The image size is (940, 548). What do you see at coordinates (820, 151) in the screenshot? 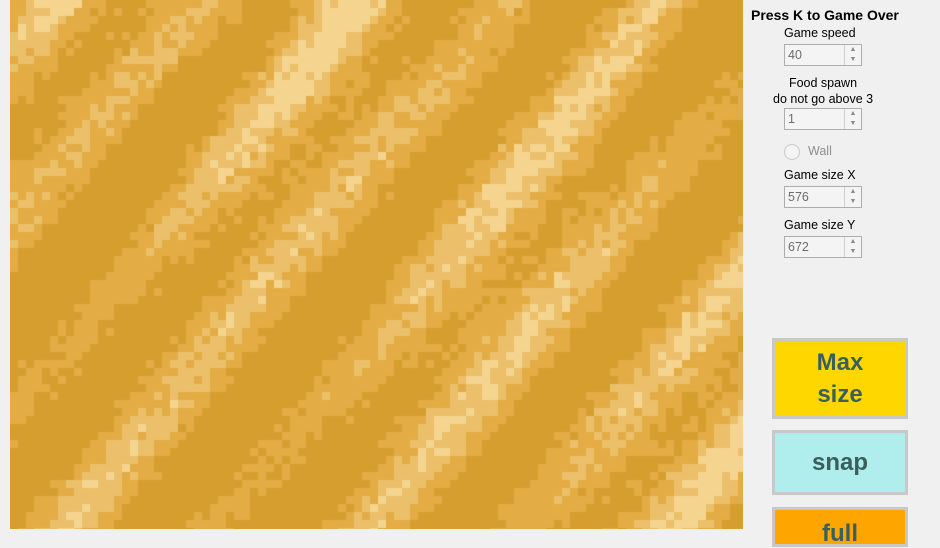
I see `wall-label: Wall` at bounding box center [820, 151].